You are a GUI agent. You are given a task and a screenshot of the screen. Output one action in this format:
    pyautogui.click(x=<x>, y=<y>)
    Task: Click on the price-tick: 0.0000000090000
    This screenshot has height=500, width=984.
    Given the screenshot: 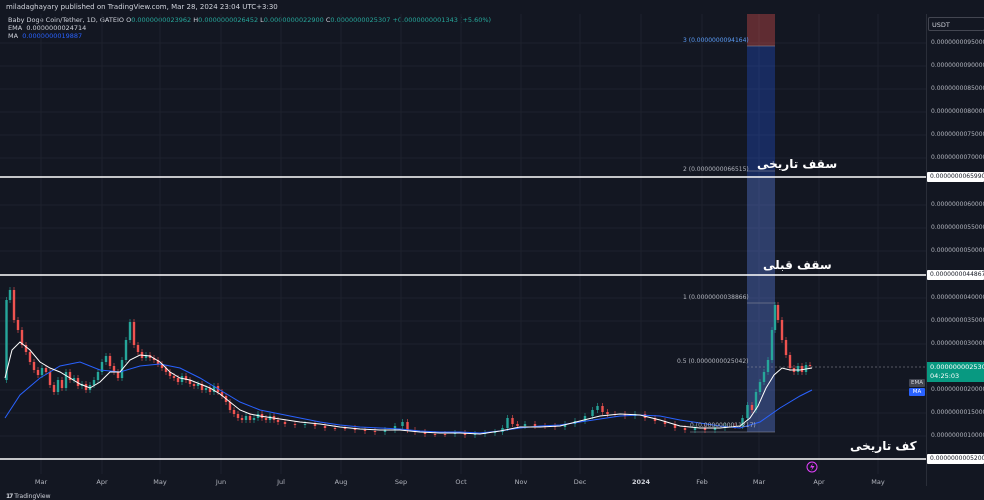 What is the action you would take?
    pyautogui.click(x=957, y=65)
    